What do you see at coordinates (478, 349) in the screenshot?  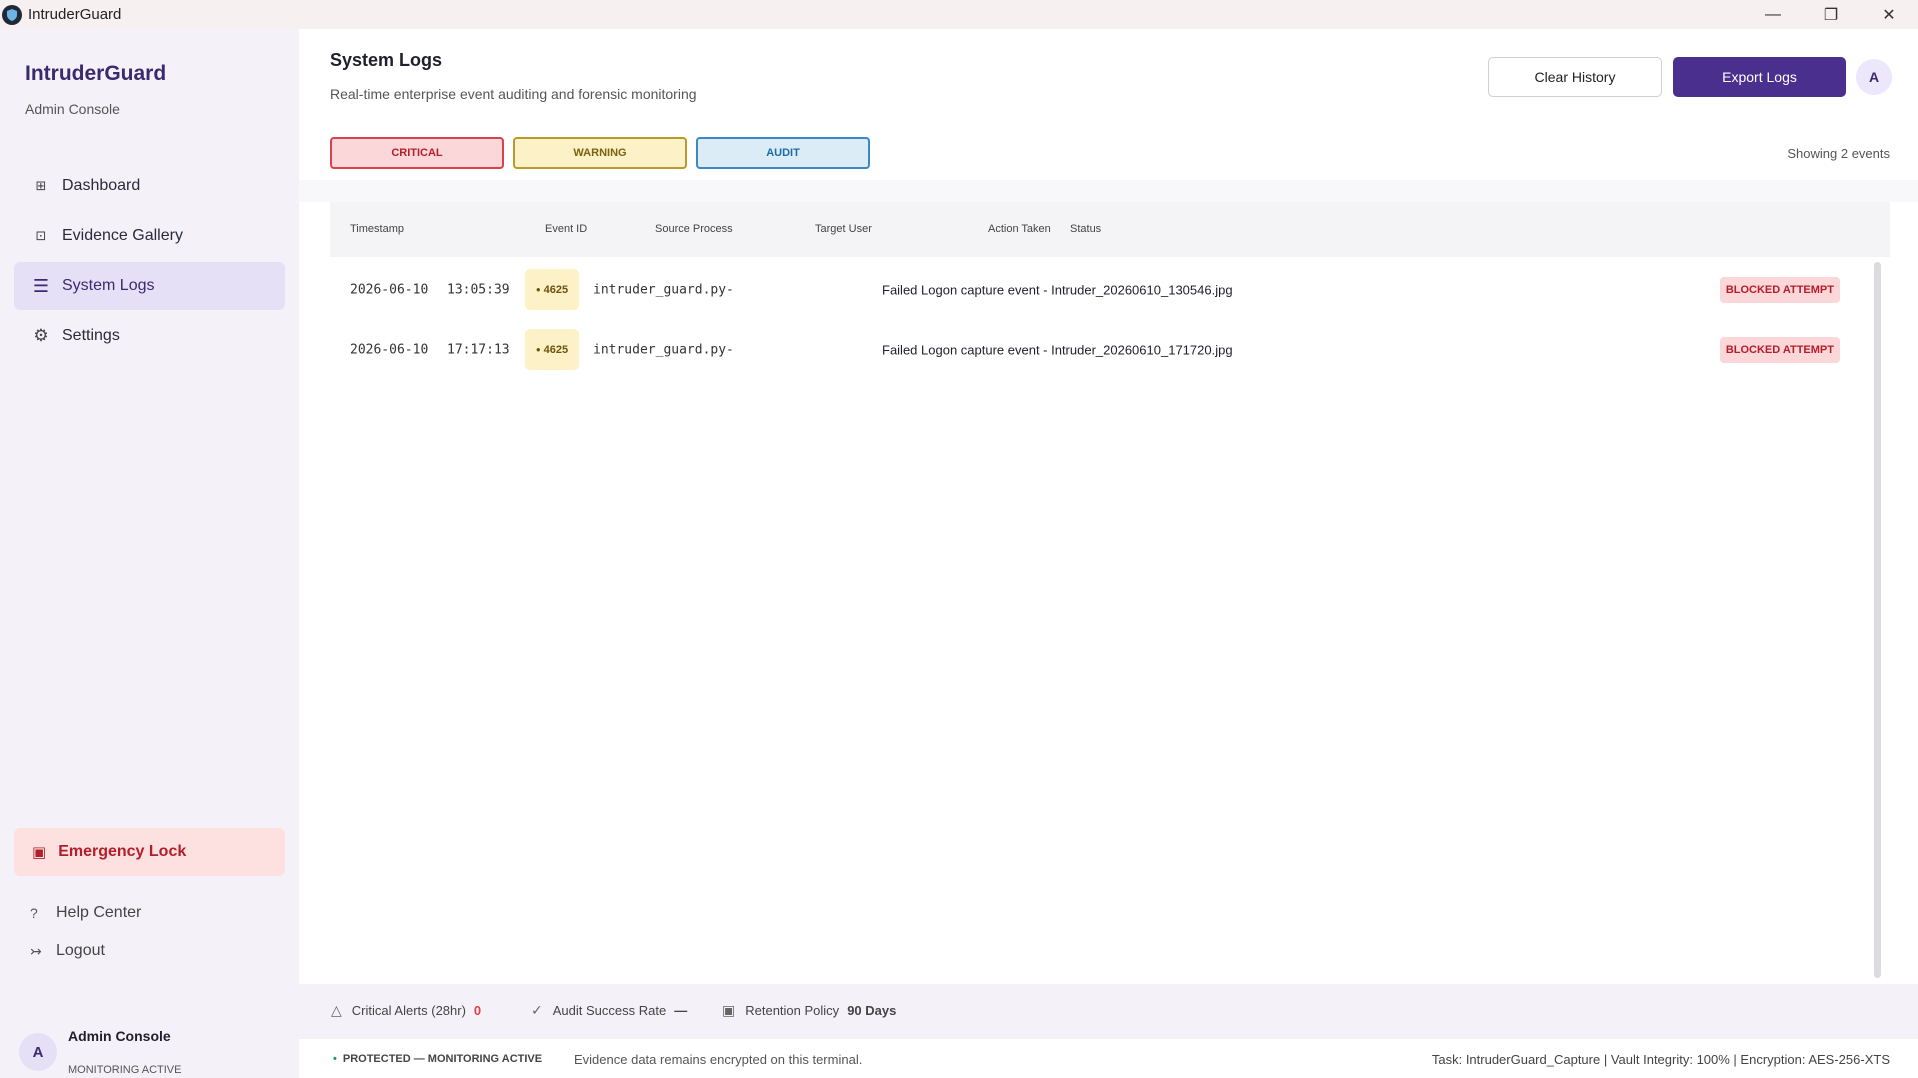 I see `row-time: 17:17:13` at bounding box center [478, 349].